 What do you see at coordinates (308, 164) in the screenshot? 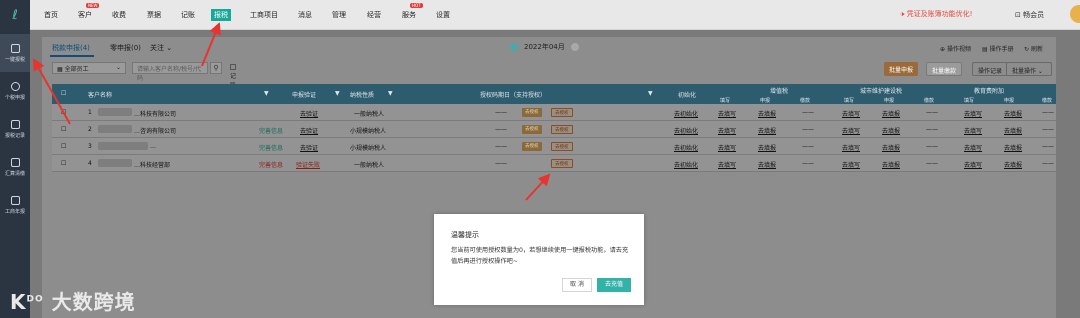
I see `verify-failed-link: 验证失败` at bounding box center [308, 164].